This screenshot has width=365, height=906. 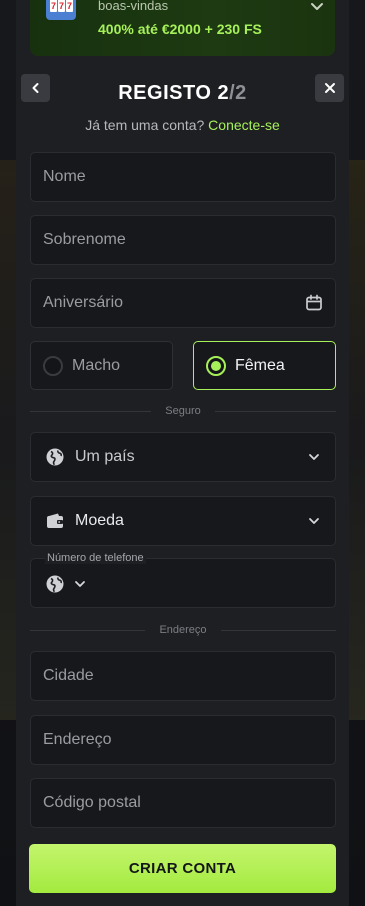 I want to click on close-button, so click(x=329, y=88).